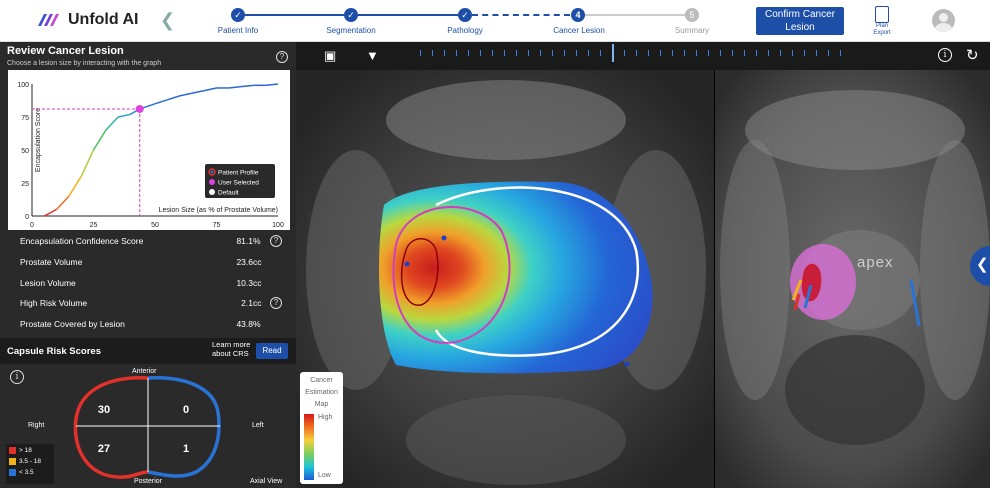 The width and height of the screenshot is (990, 488). Describe the element at coordinates (321, 392) in the screenshot. I see `cem-title: Cancer Estimation Map` at that location.